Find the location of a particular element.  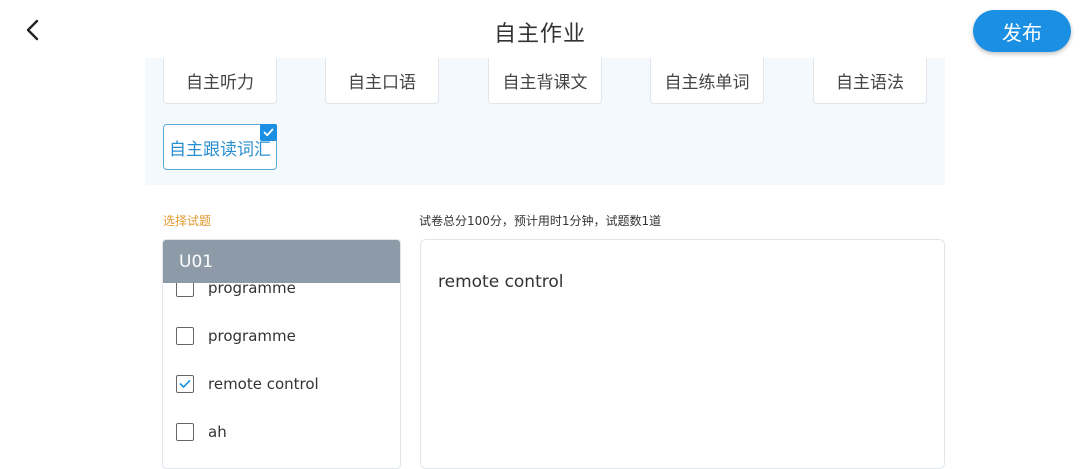

checkbox-checked is located at coordinates (185, 384).